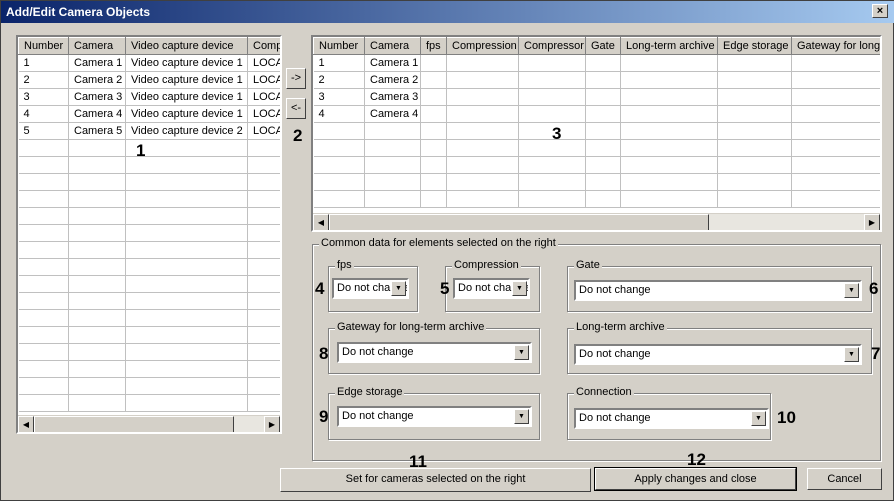  What do you see at coordinates (263, 63) in the screenshot?
I see `table-cell: LOCAL` at bounding box center [263, 63].